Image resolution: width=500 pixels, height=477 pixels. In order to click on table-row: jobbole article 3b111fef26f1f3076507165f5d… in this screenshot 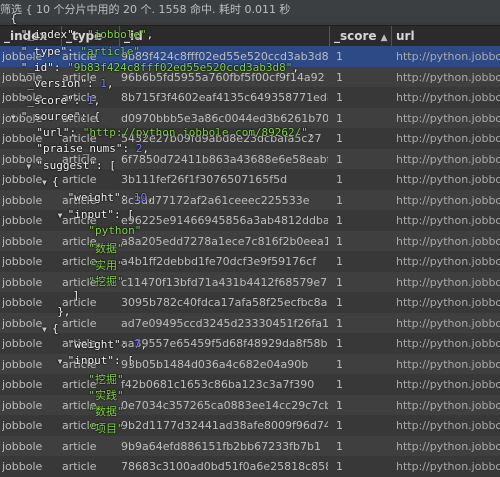, I will do `click(250, 179)`.